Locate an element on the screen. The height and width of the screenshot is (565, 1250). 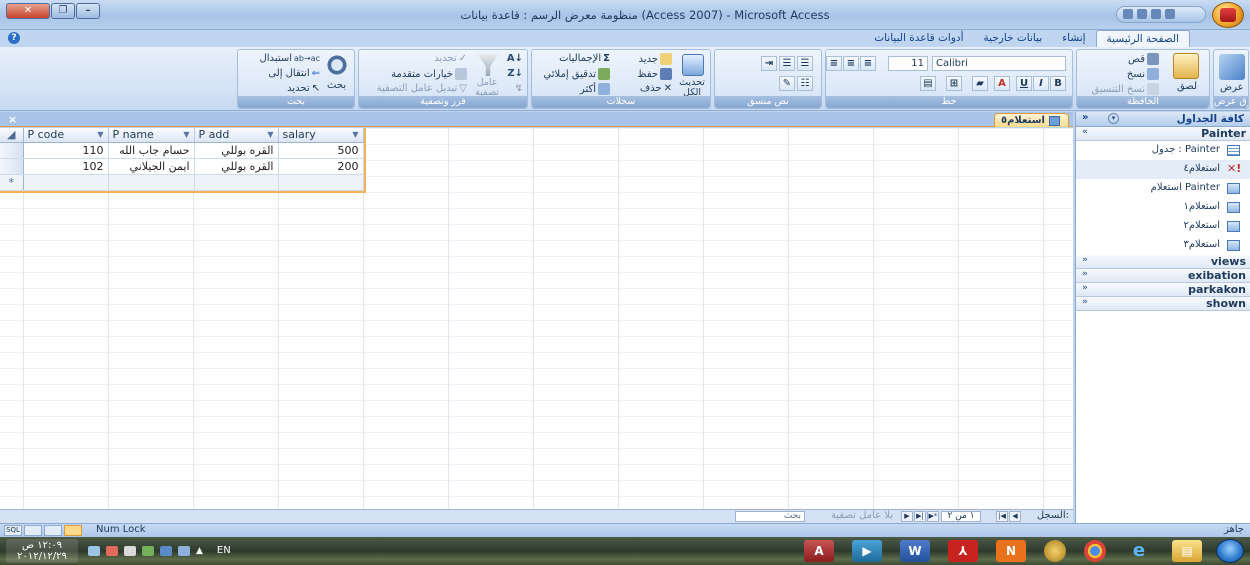
internet-explorer-icon: e is located at coordinates (1139, 551).